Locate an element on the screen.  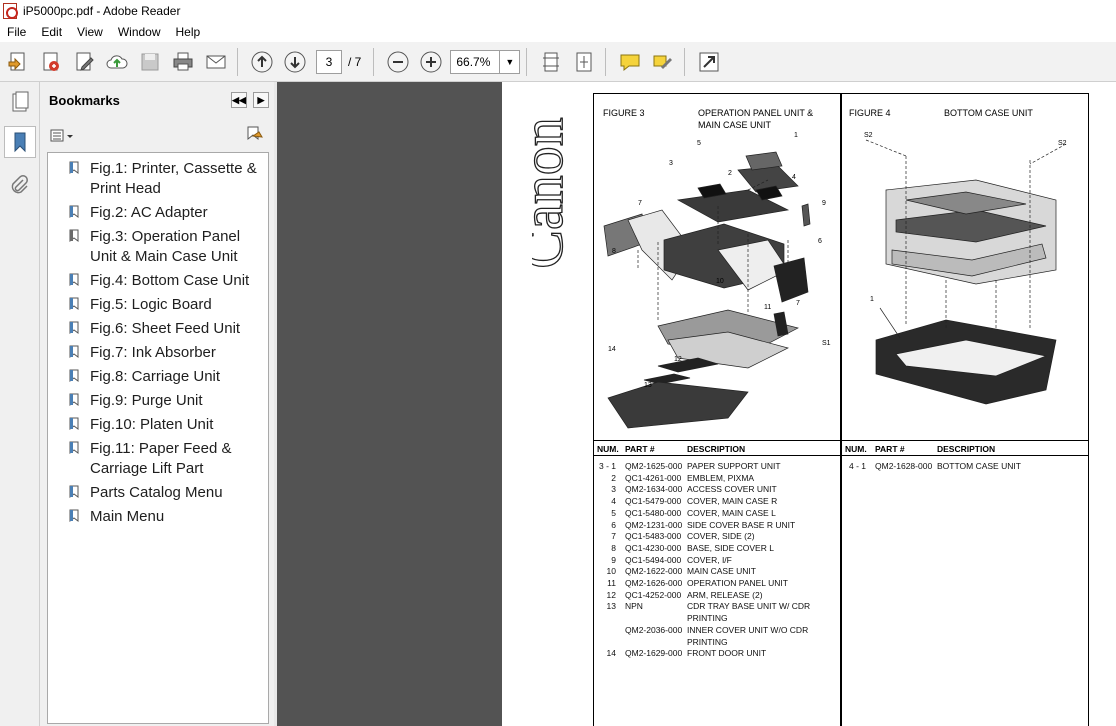
edit-pdf-button is located at coordinates (84, 62).